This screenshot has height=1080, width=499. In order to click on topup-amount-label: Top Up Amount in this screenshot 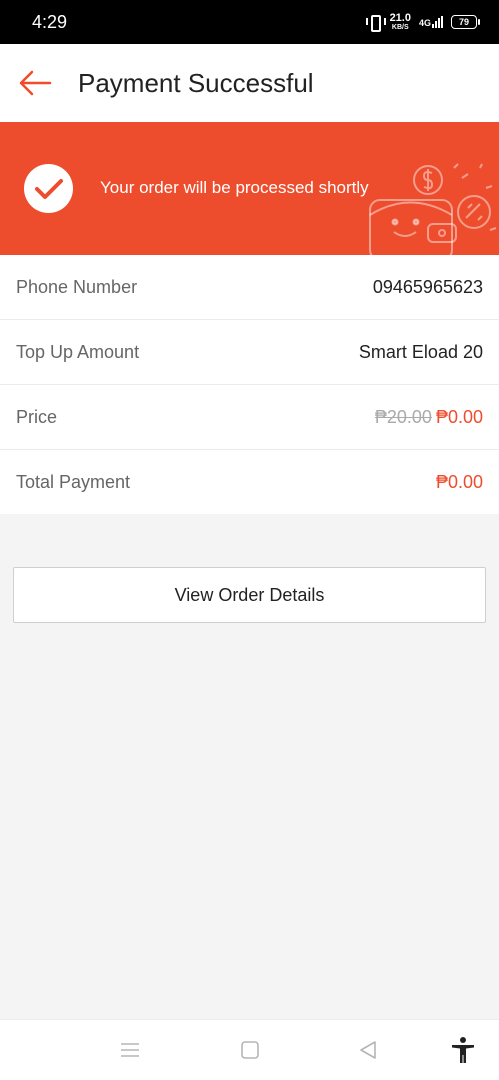, I will do `click(78, 351)`.